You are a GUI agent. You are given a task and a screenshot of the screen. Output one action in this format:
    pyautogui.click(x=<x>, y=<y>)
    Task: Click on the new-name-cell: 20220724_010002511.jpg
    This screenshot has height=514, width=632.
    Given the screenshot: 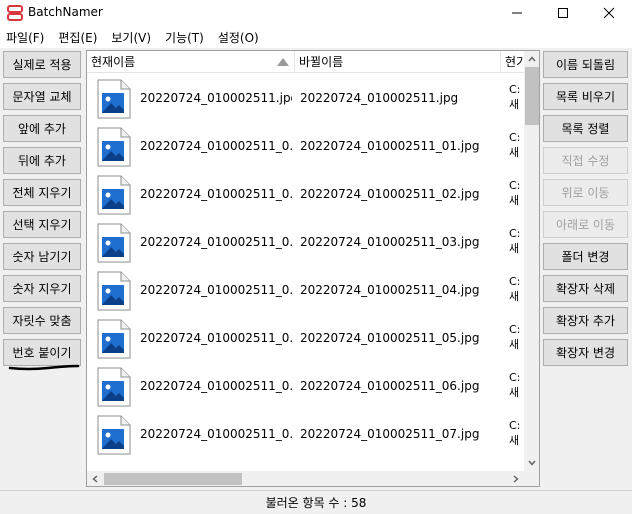 What is the action you would take?
    pyautogui.click(x=379, y=98)
    